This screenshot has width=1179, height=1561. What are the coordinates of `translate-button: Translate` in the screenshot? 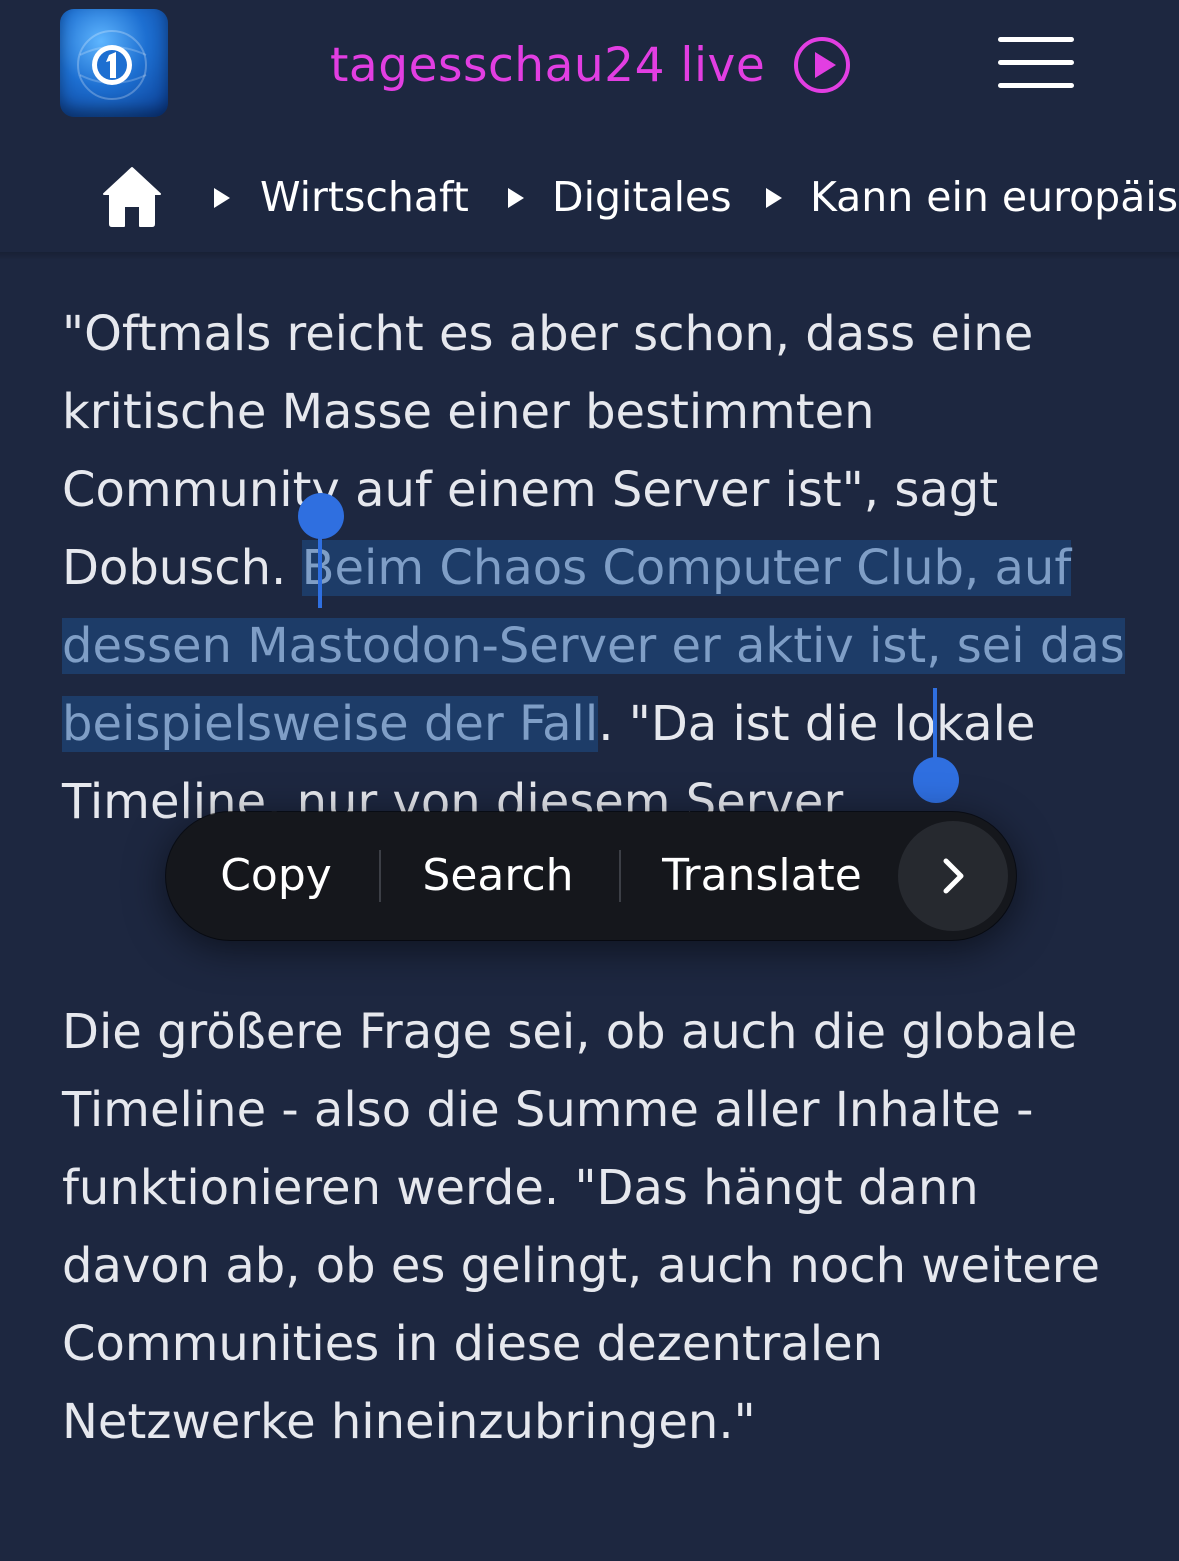 It's located at (762, 876).